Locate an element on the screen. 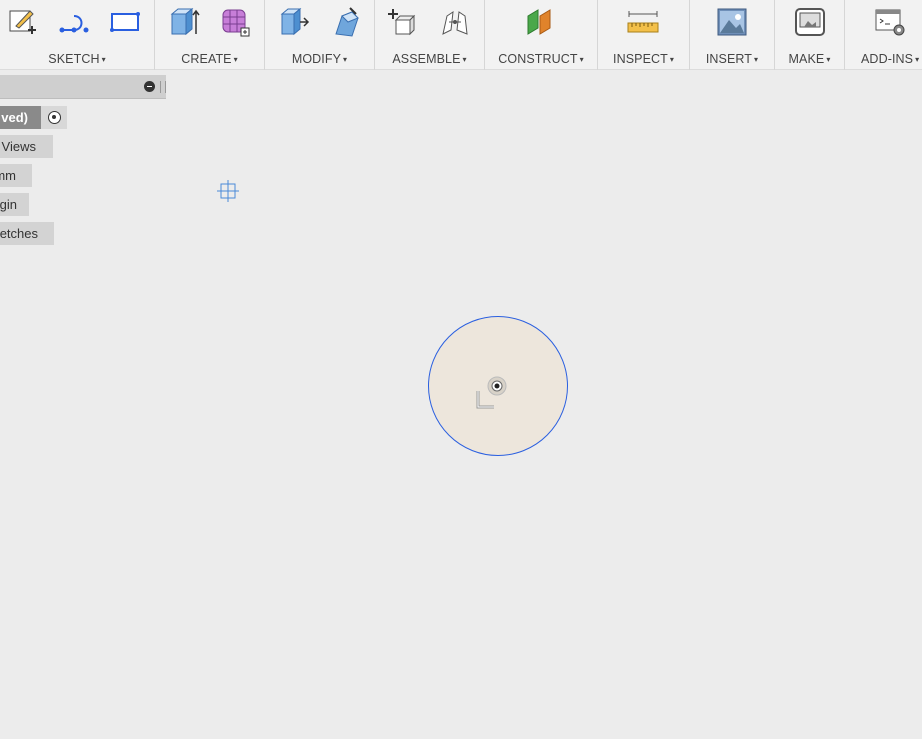 The width and height of the screenshot is (922, 739). browser-item-label: gin is located at coordinates (8, 204).